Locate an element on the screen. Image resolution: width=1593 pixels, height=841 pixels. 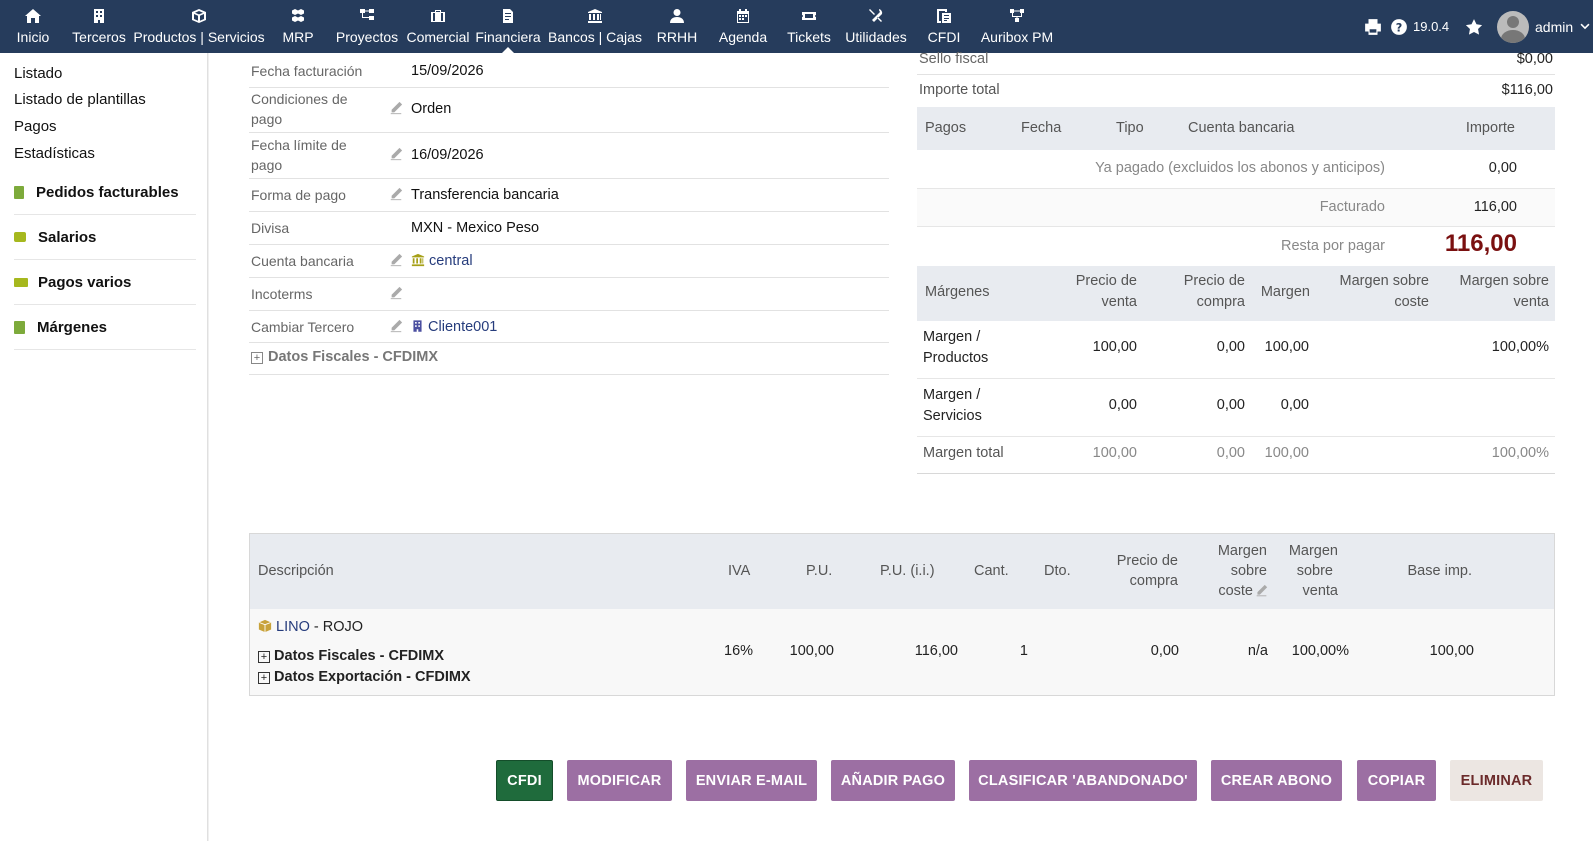
cfdi-icon is located at coordinates (944, 16).